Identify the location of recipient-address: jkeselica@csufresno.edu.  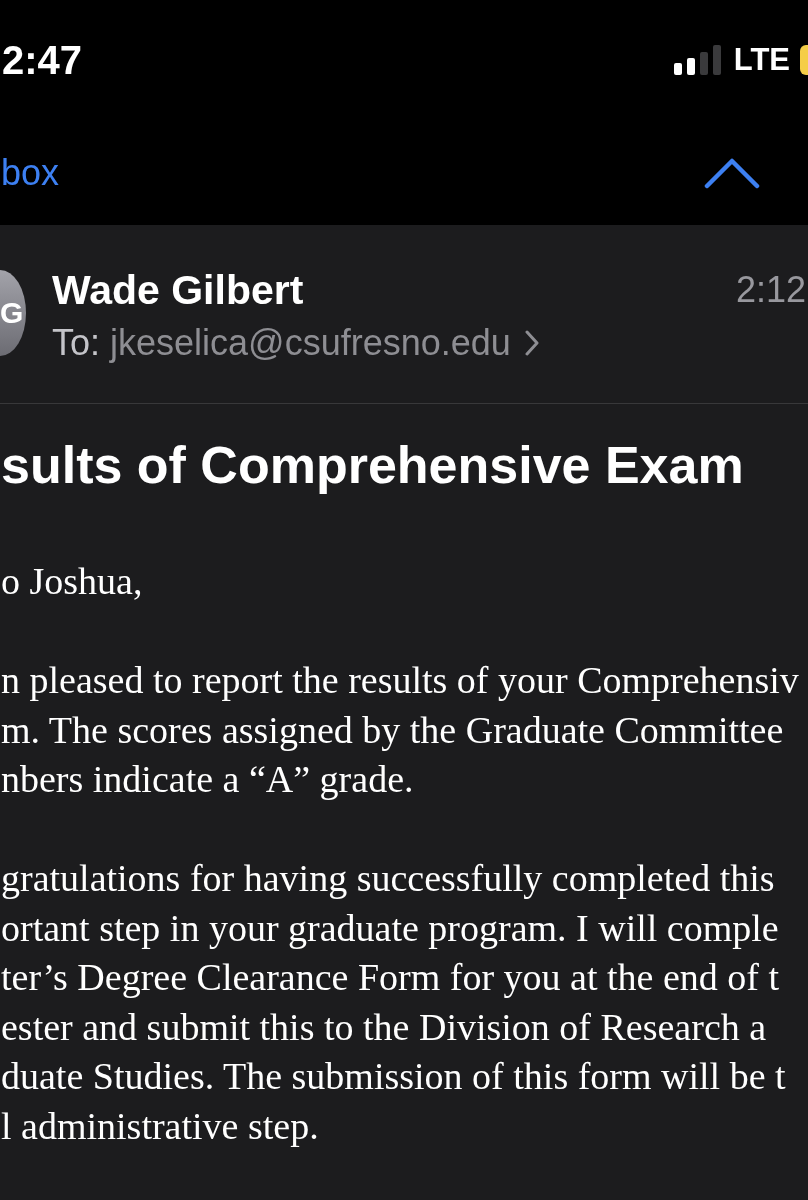
(310, 343).